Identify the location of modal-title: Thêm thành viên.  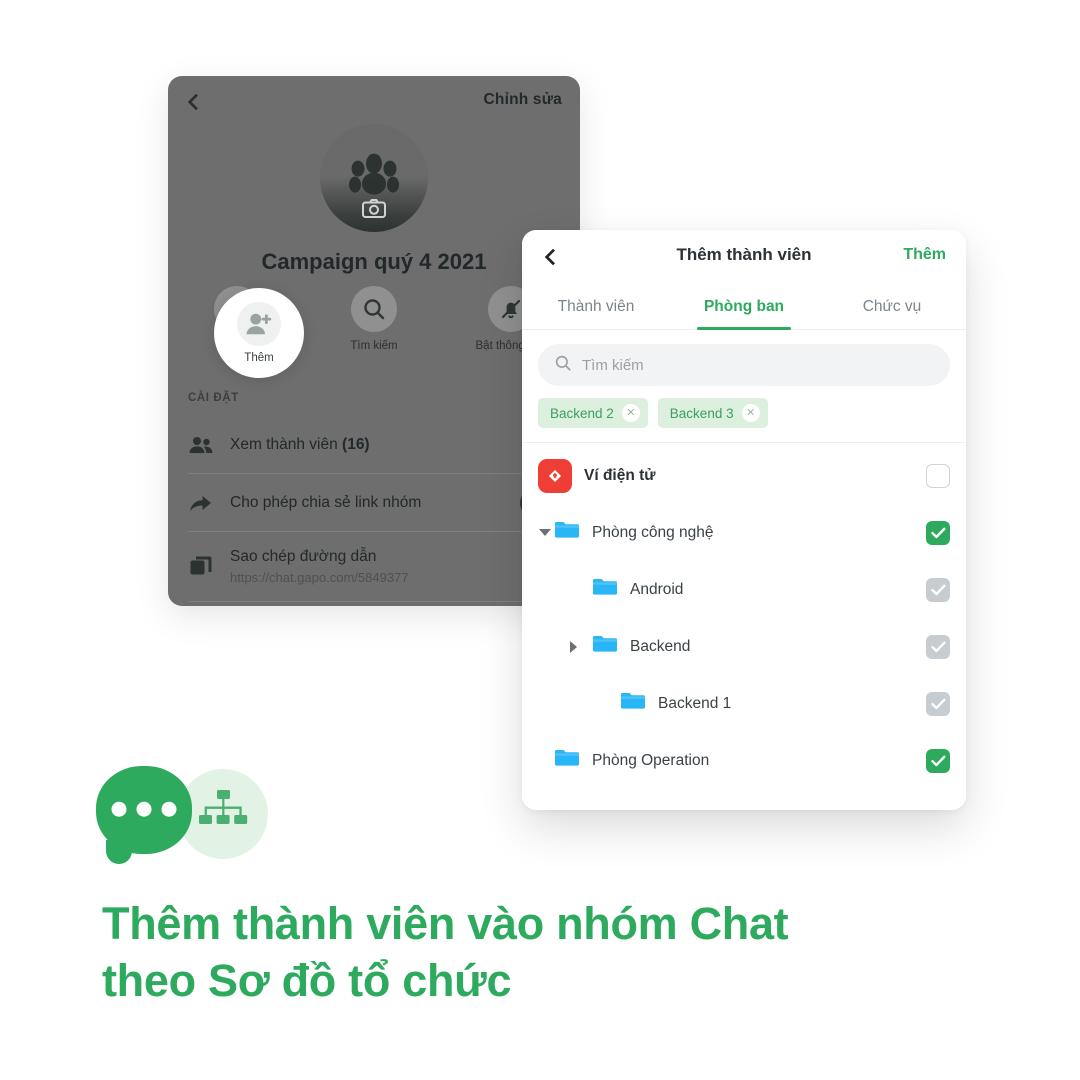
(744, 254).